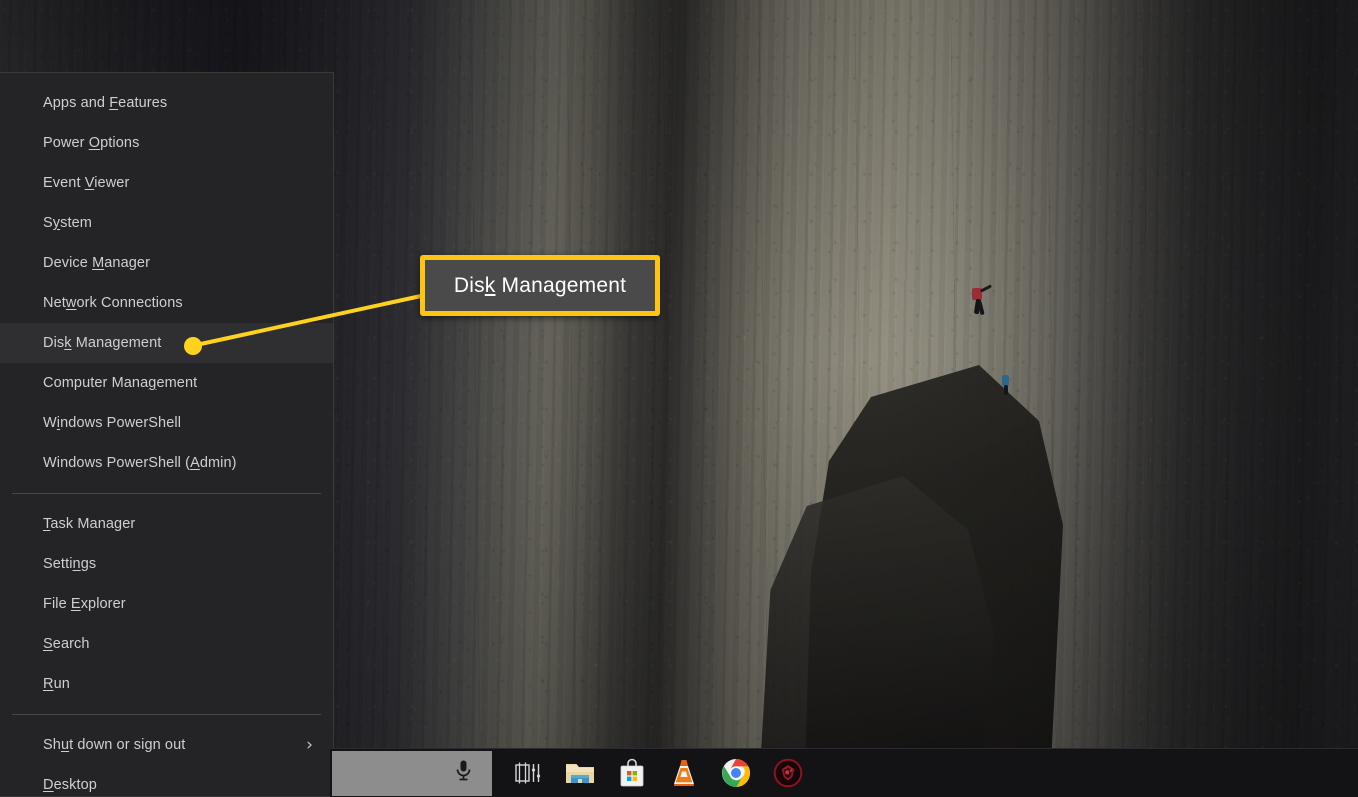 This screenshot has height=797, width=1358. What do you see at coordinates (102, 343) in the screenshot?
I see `menu-item-label: Disk Management` at bounding box center [102, 343].